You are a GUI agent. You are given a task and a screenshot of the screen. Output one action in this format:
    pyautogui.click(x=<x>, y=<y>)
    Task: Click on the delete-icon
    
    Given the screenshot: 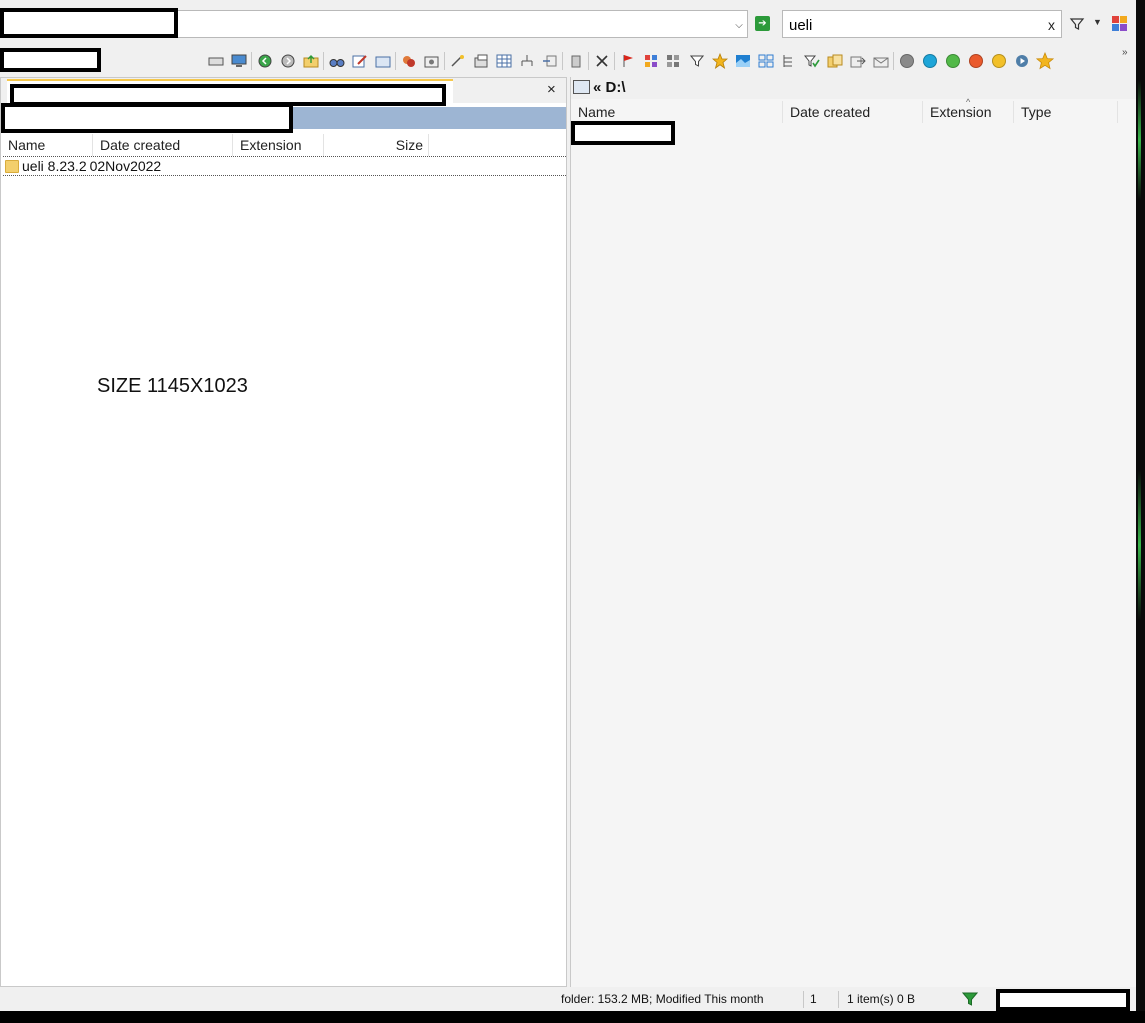 What is the action you would take?
    pyautogui.click(x=601, y=61)
    